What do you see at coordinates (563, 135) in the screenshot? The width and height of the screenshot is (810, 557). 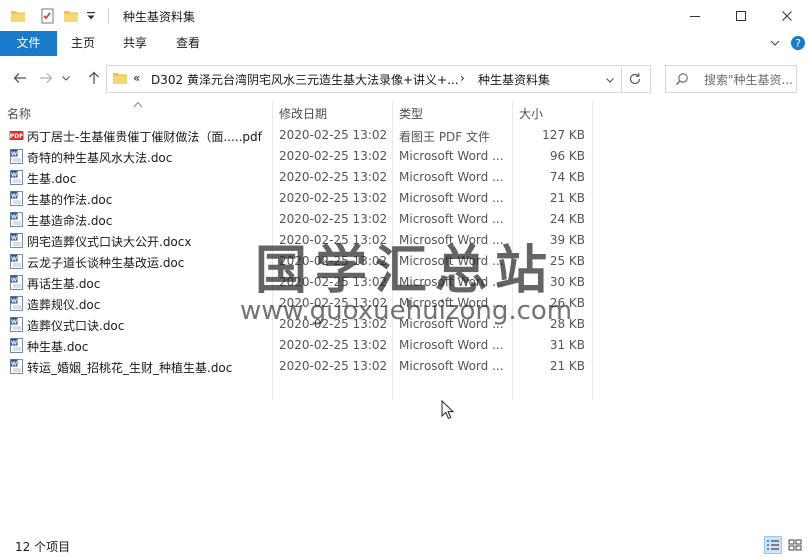 I see `file-size: 127 KB` at bounding box center [563, 135].